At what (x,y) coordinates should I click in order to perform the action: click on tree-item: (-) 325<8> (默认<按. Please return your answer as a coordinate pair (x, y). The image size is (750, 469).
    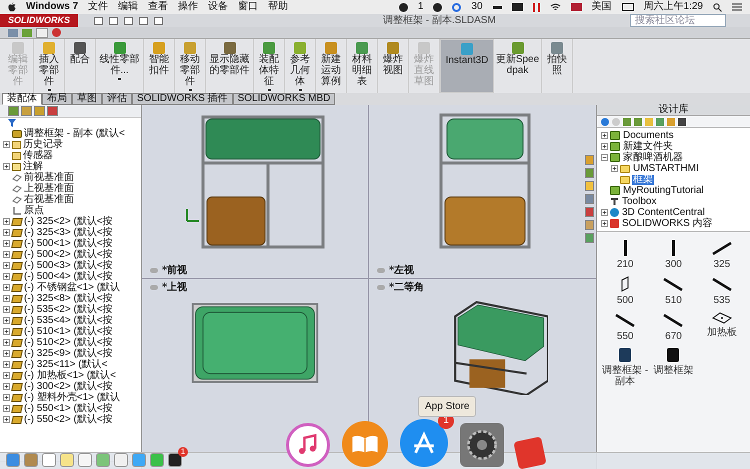
    Looking at the image, I should click on (68, 298).